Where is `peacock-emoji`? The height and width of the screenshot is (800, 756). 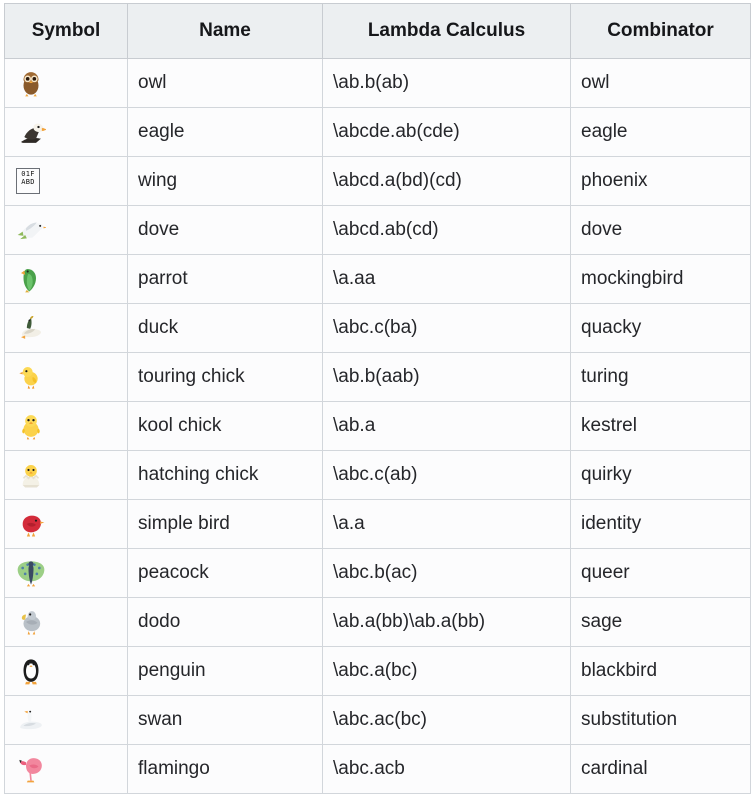 peacock-emoji is located at coordinates (31, 573).